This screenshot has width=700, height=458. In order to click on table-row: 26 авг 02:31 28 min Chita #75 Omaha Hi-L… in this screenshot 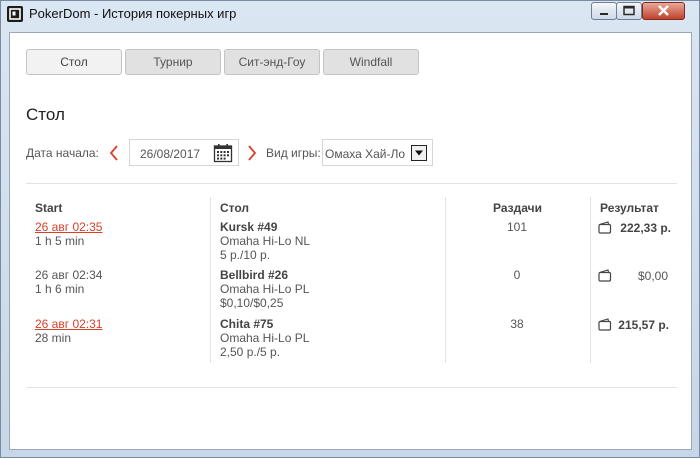, I will do `click(351, 343)`.